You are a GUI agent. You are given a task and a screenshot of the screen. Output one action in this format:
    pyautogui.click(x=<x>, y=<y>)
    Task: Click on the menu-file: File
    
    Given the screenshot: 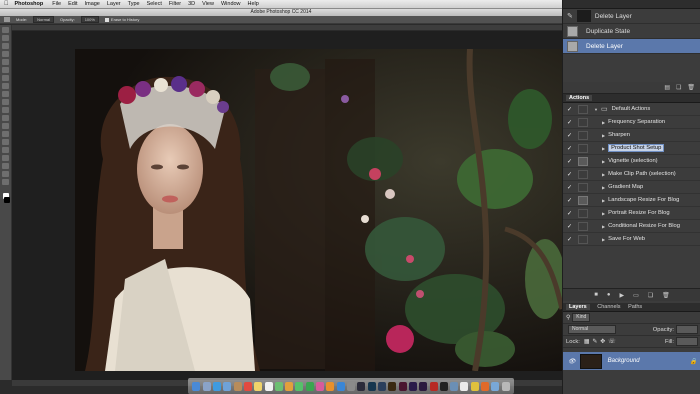 What is the action you would take?
    pyautogui.click(x=56, y=4)
    